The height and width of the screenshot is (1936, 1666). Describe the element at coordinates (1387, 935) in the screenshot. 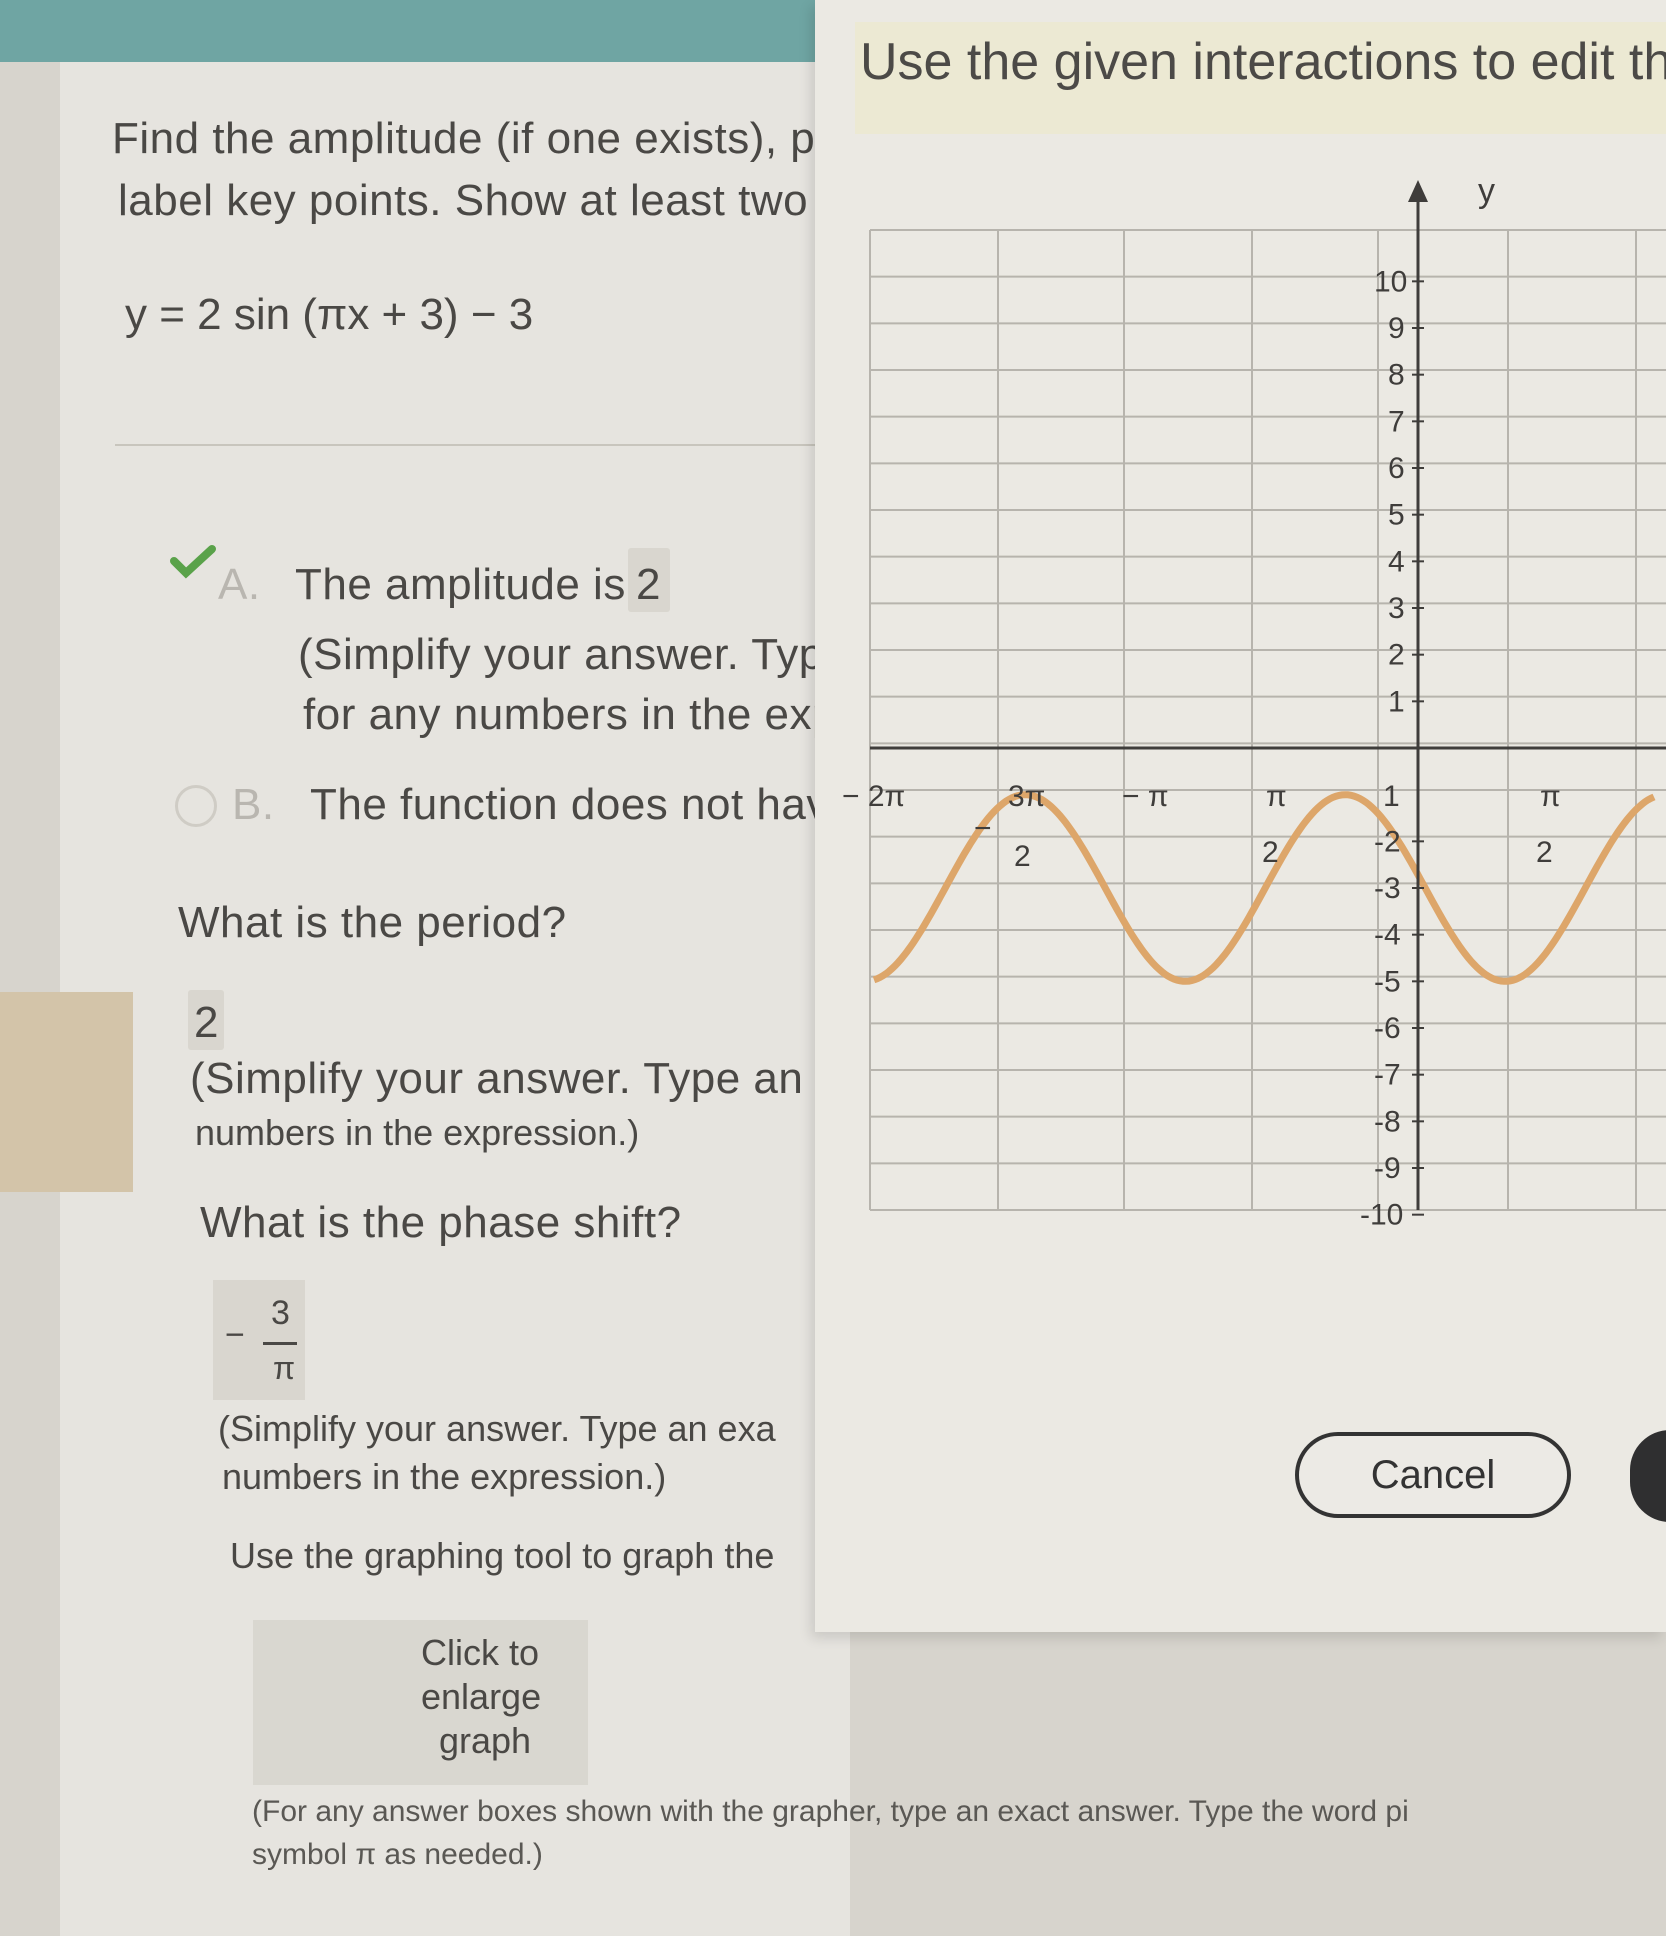

I see `y-tick-label: -4` at that location.